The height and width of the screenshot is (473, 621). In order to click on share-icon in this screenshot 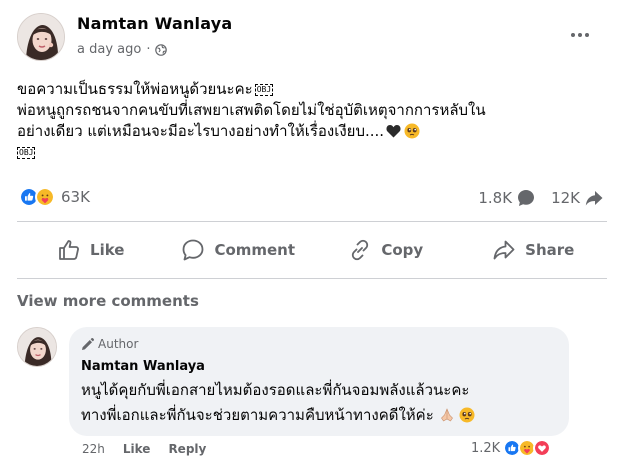, I will do `click(504, 250)`.